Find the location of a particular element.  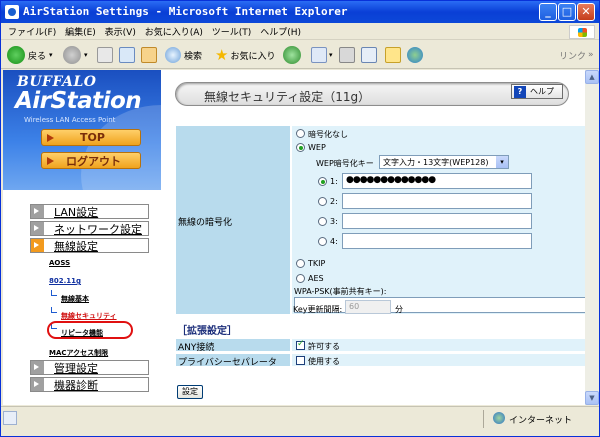

globe-icon is located at coordinates (499, 418).